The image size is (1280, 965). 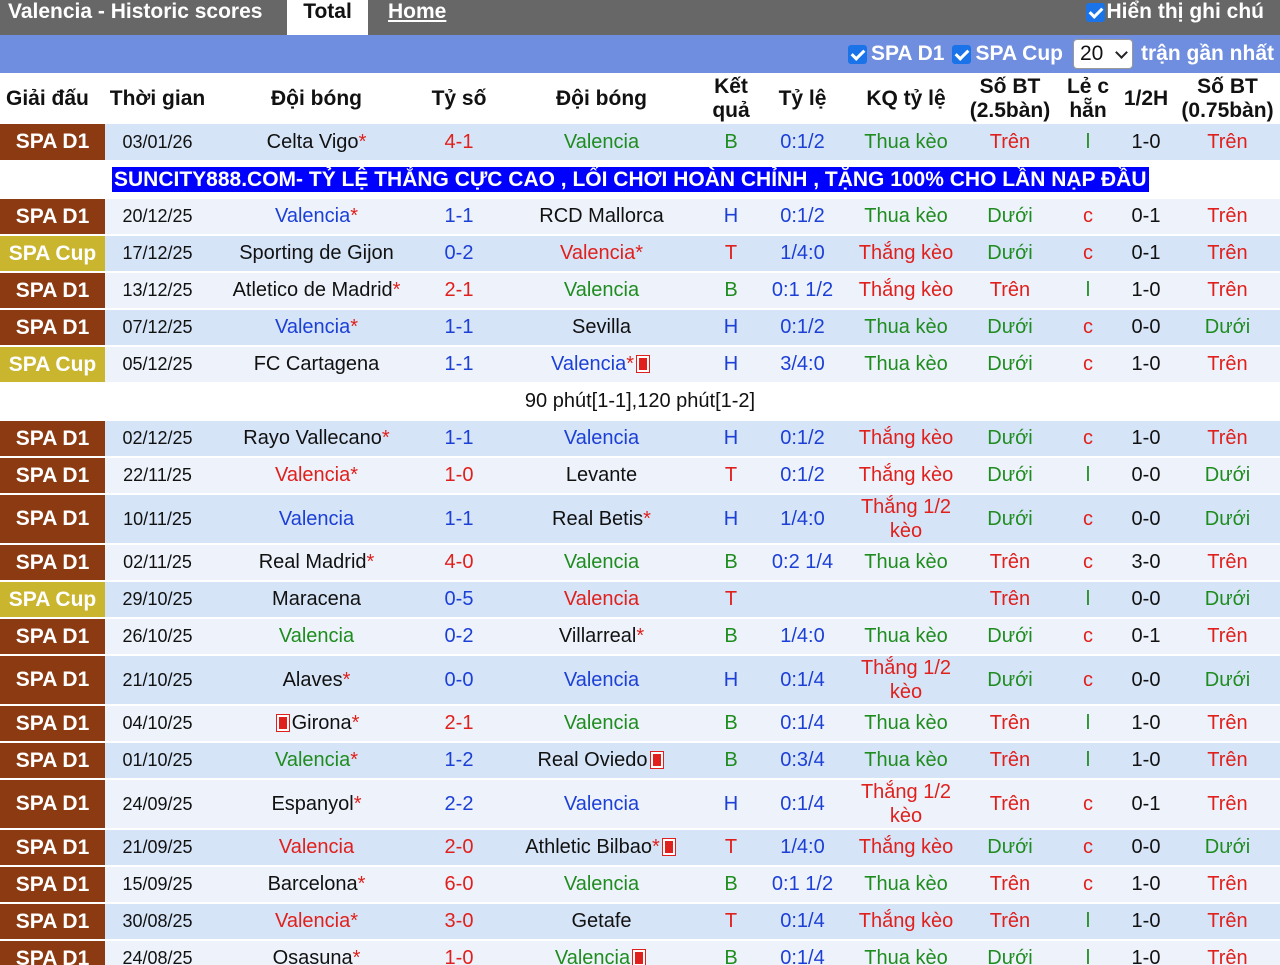 What do you see at coordinates (417, 17) in the screenshot?
I see `tab-home: Home` at bounding box center [417, 17].